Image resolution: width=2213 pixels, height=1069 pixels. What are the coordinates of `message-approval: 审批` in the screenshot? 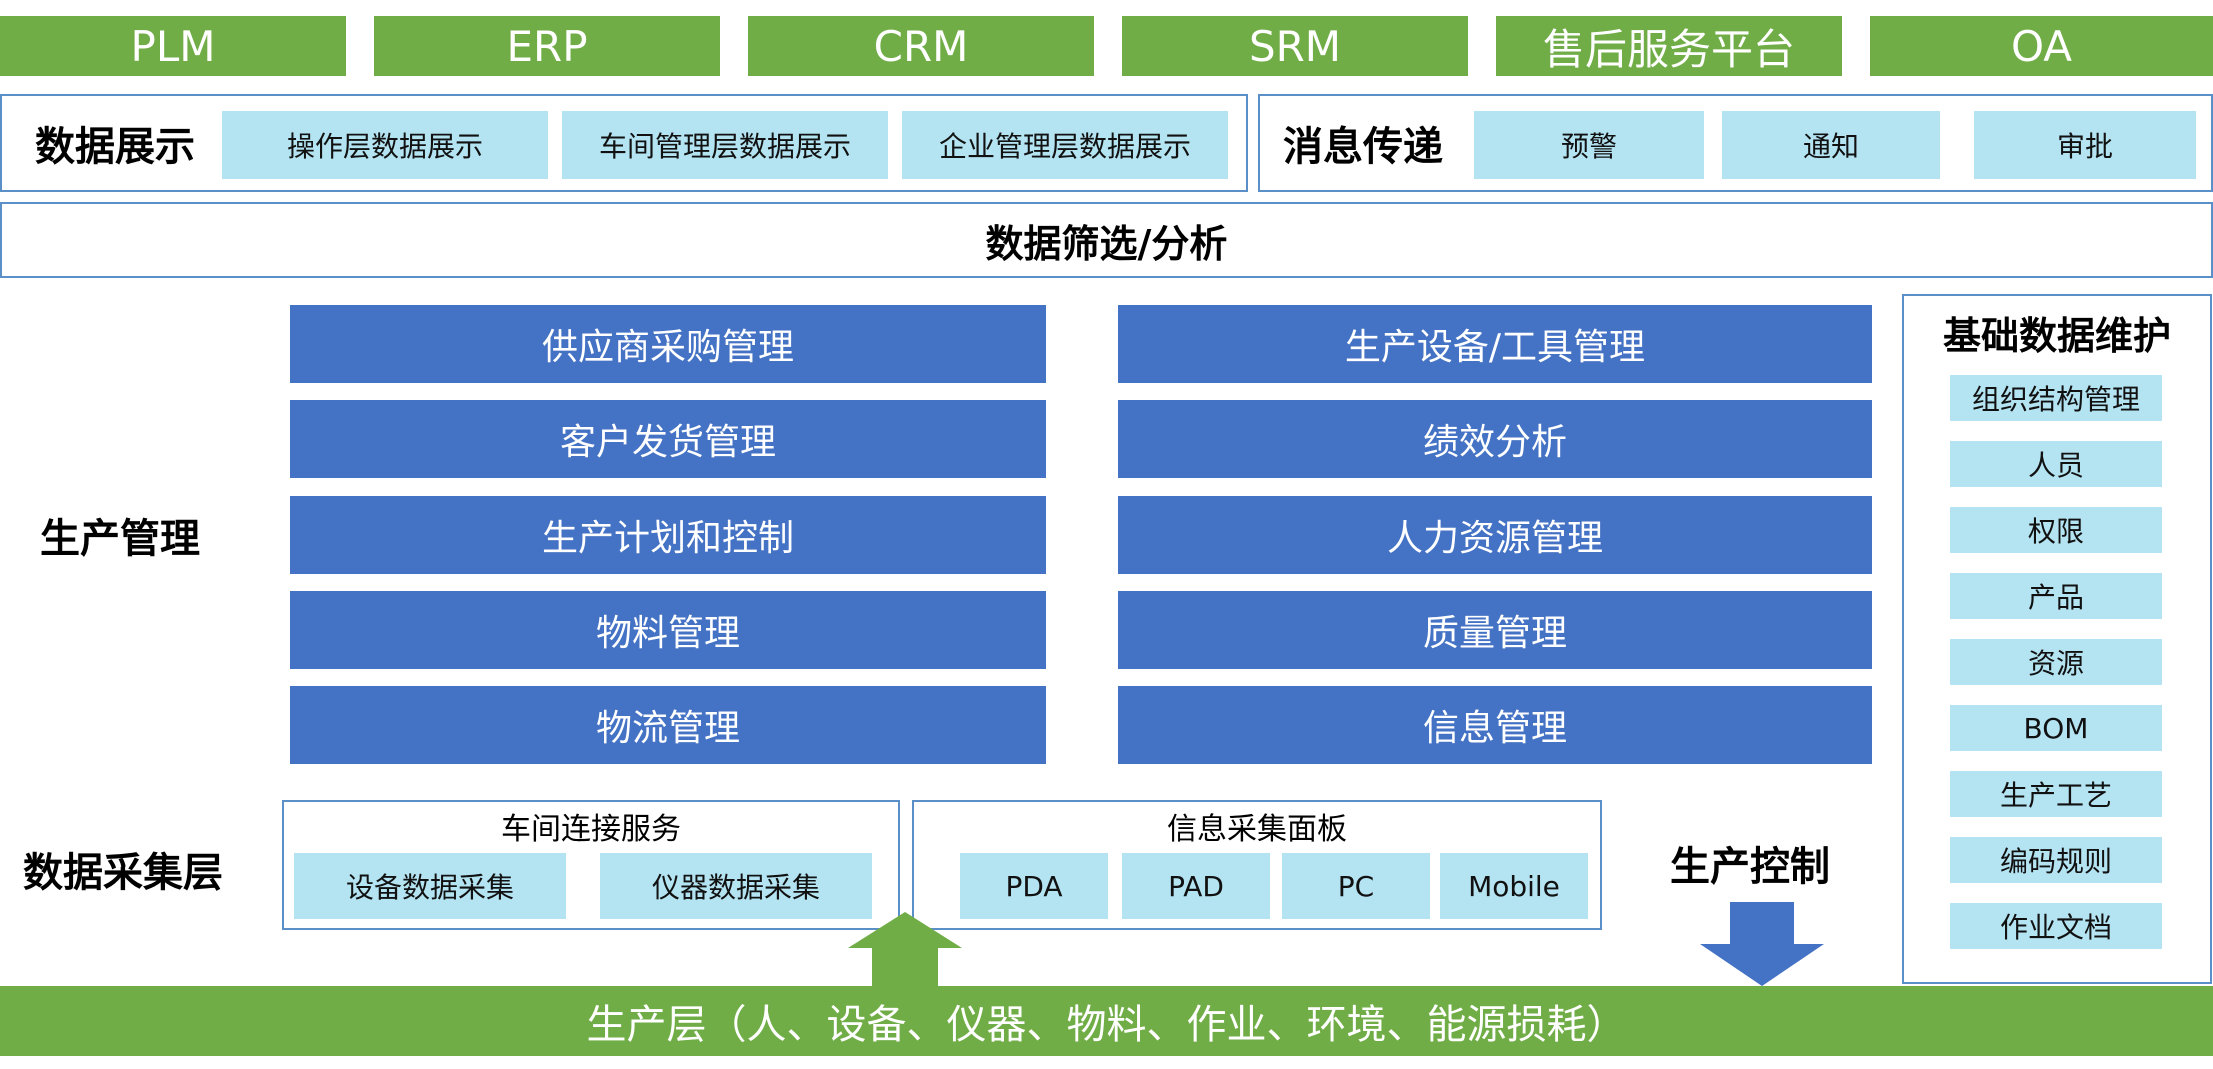 It's located at (2085, 145).